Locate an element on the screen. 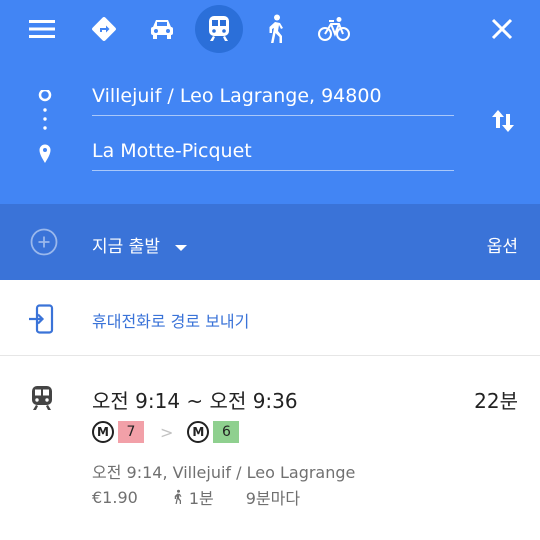  route-line is located at coordinates (45, 126).